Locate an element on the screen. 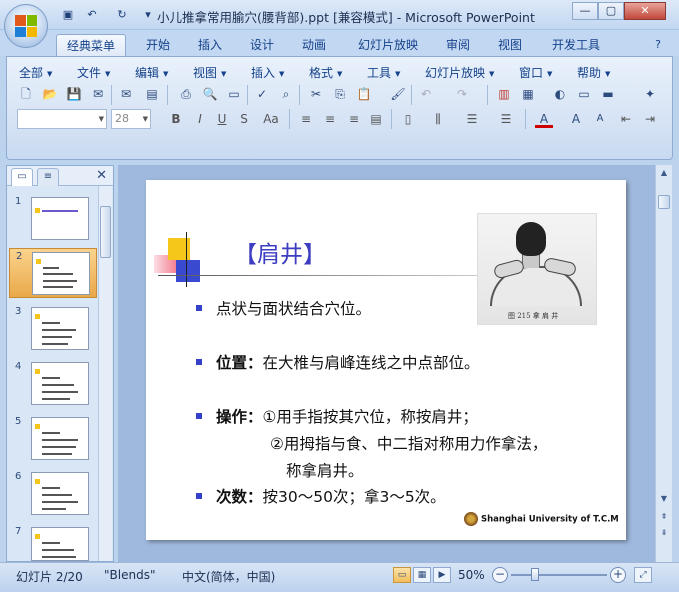 Image resolution: width=679 pixels, height=592 pixels. bullets-icon: ☰ is located at coordinates (506, 119).